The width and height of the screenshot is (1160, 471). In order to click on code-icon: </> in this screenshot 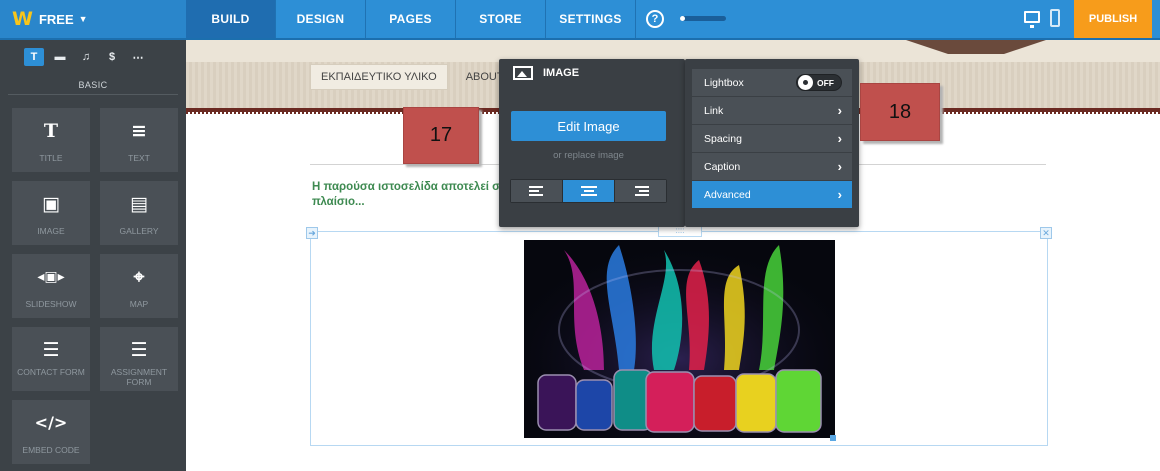, I will do `click(51, 422)`.